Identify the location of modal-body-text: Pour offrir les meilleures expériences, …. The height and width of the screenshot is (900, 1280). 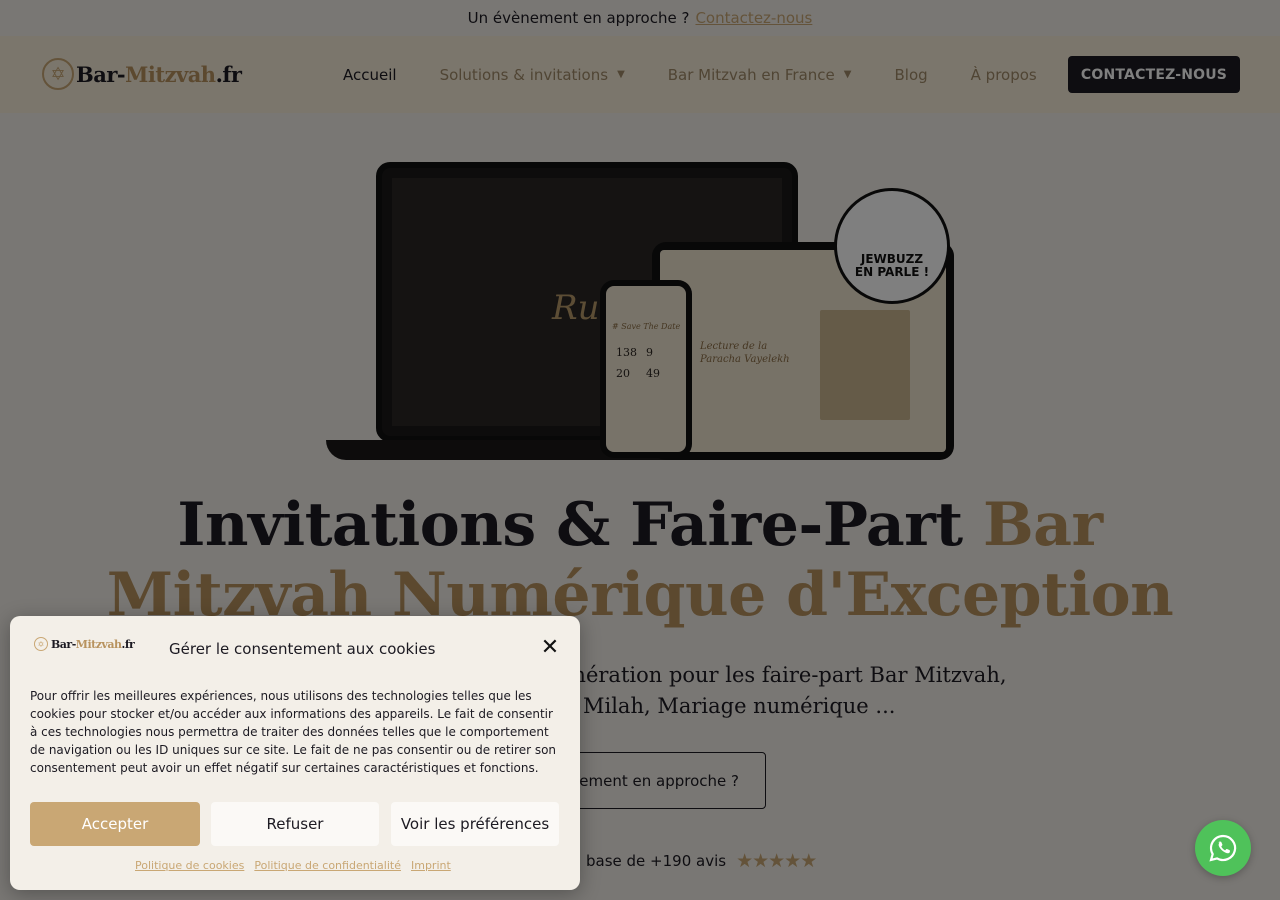
(293, 732).